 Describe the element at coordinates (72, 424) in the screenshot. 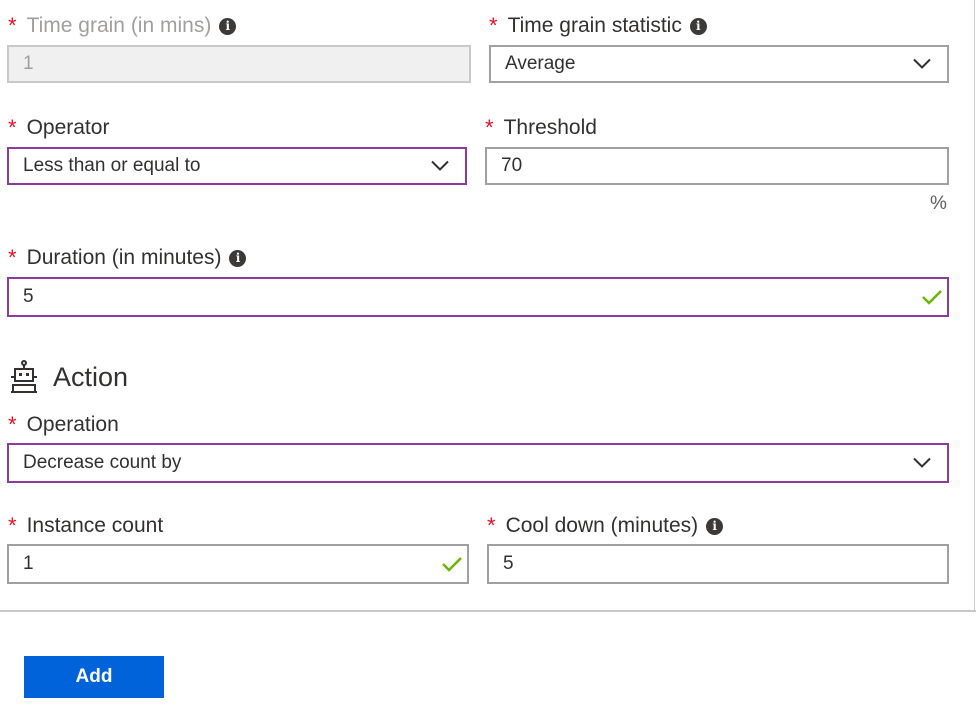

I see `operation-label-text: Operation` at that location.